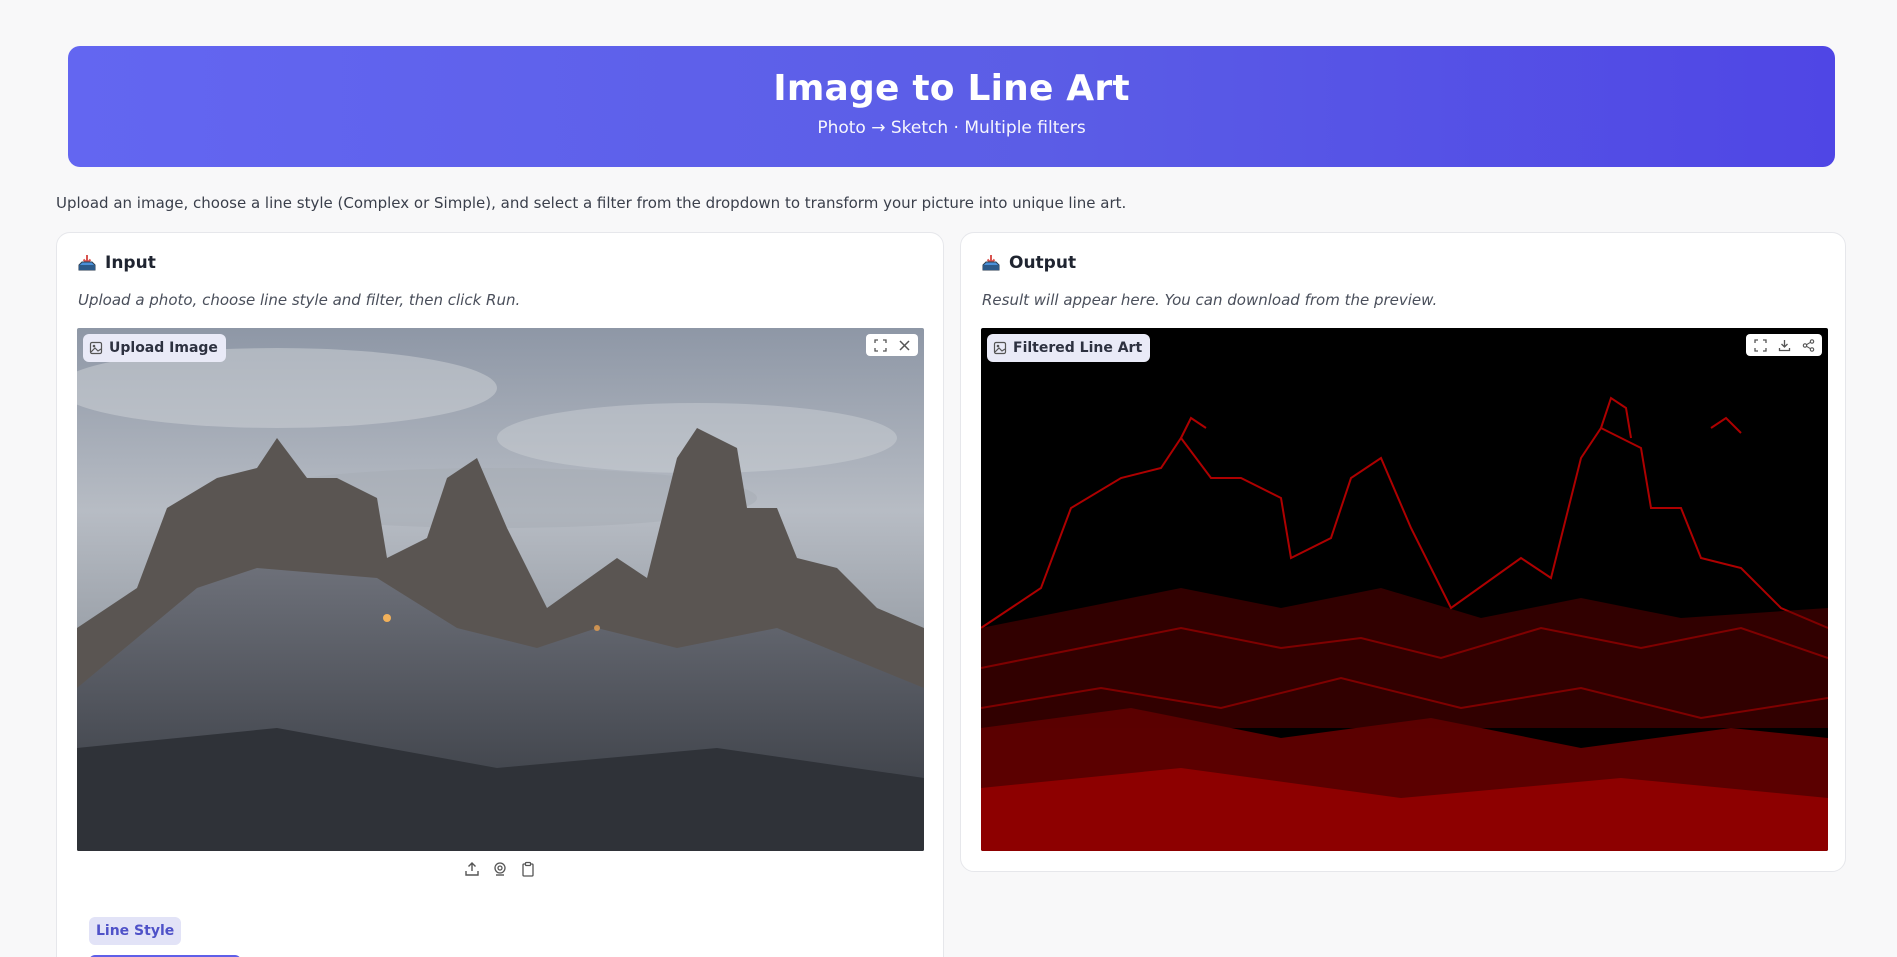  I want to click on close-icon, so click(904, 345).